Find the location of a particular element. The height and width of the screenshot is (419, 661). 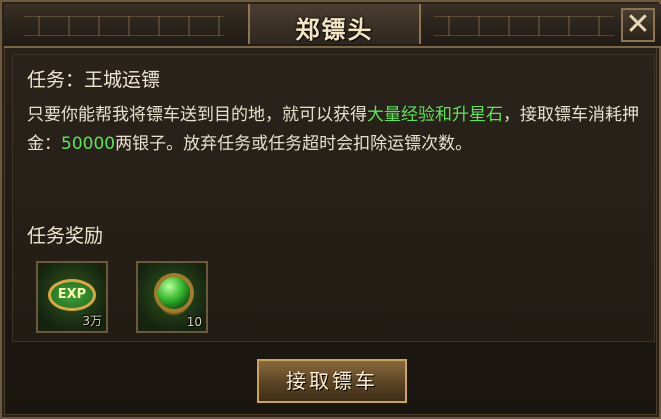

title-frame: 郑镖头 is located at coordinates (334, 24).